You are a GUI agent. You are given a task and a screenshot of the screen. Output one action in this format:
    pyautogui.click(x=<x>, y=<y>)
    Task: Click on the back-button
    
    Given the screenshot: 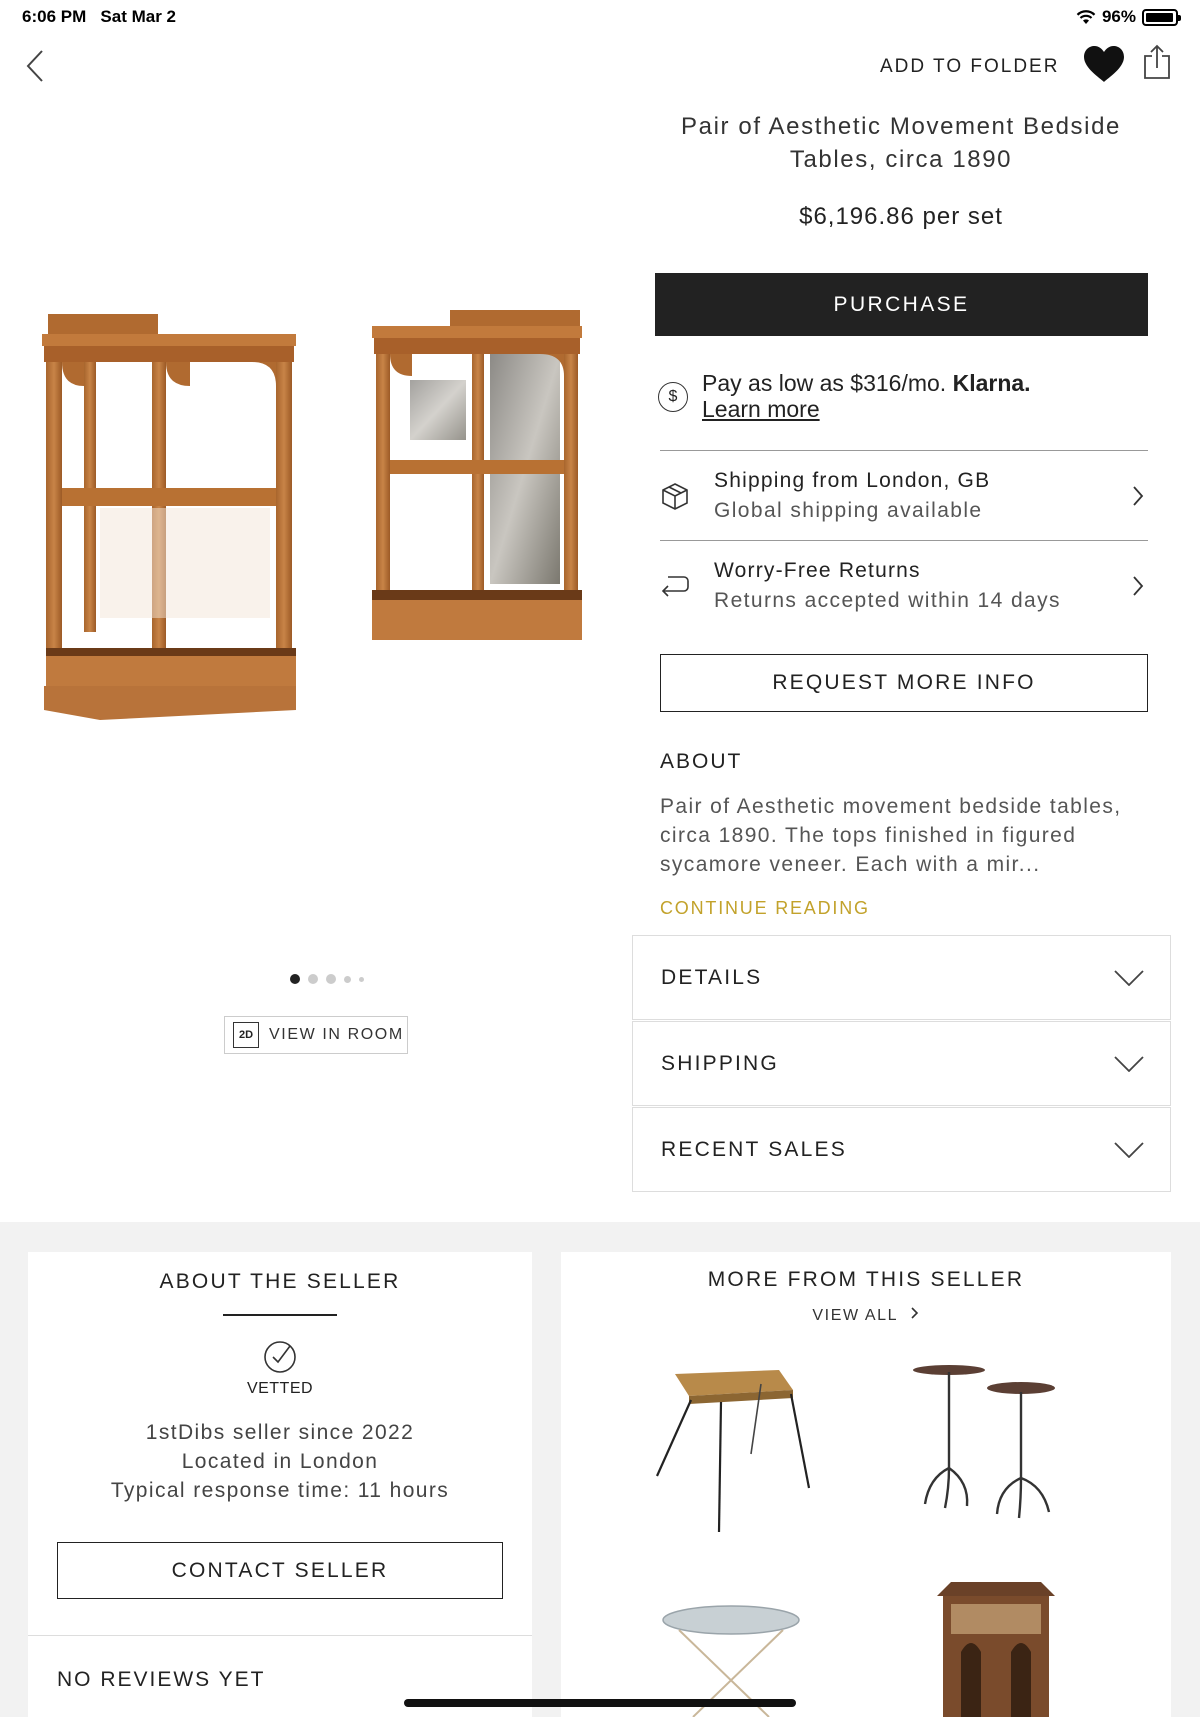 What is the action you would take?
    pyautogui.click(x=35, y=66)
    